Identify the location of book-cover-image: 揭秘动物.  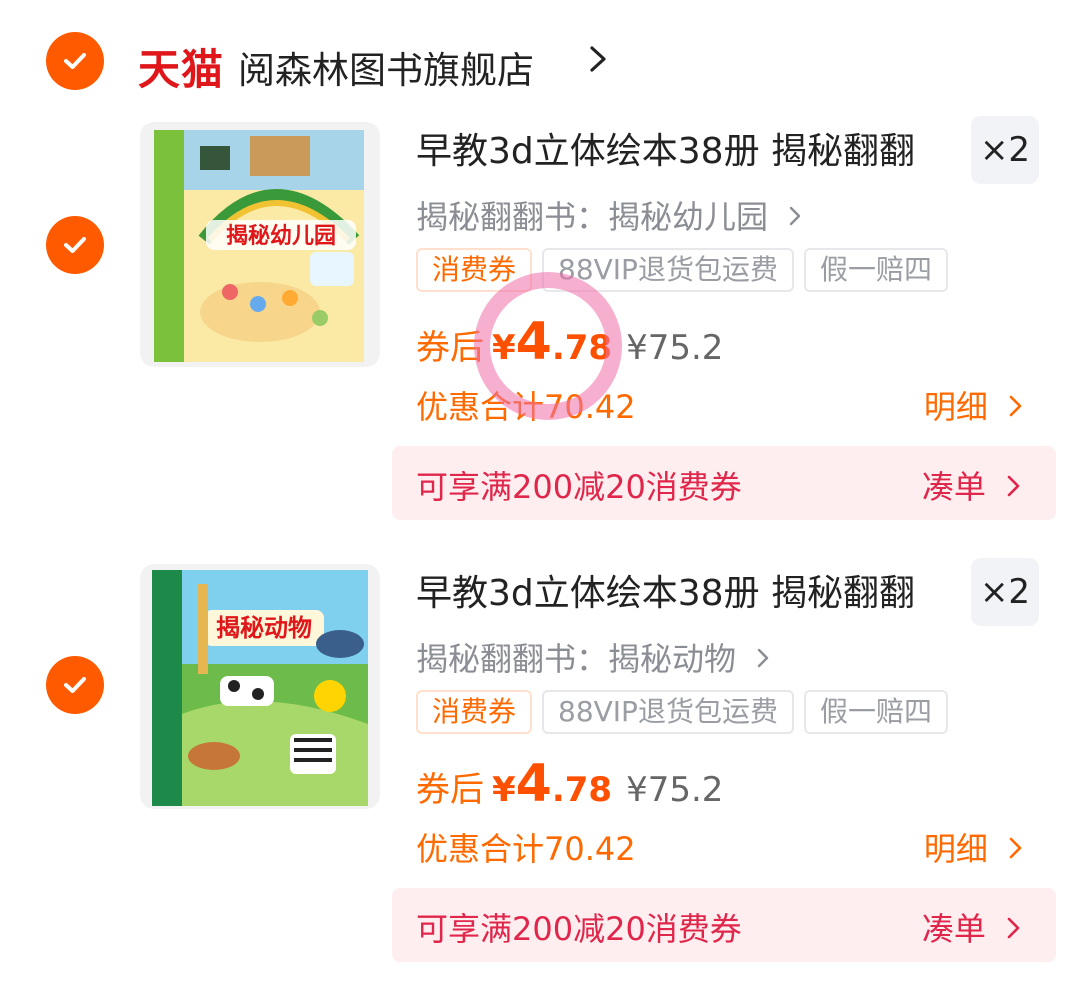
(260, 686).